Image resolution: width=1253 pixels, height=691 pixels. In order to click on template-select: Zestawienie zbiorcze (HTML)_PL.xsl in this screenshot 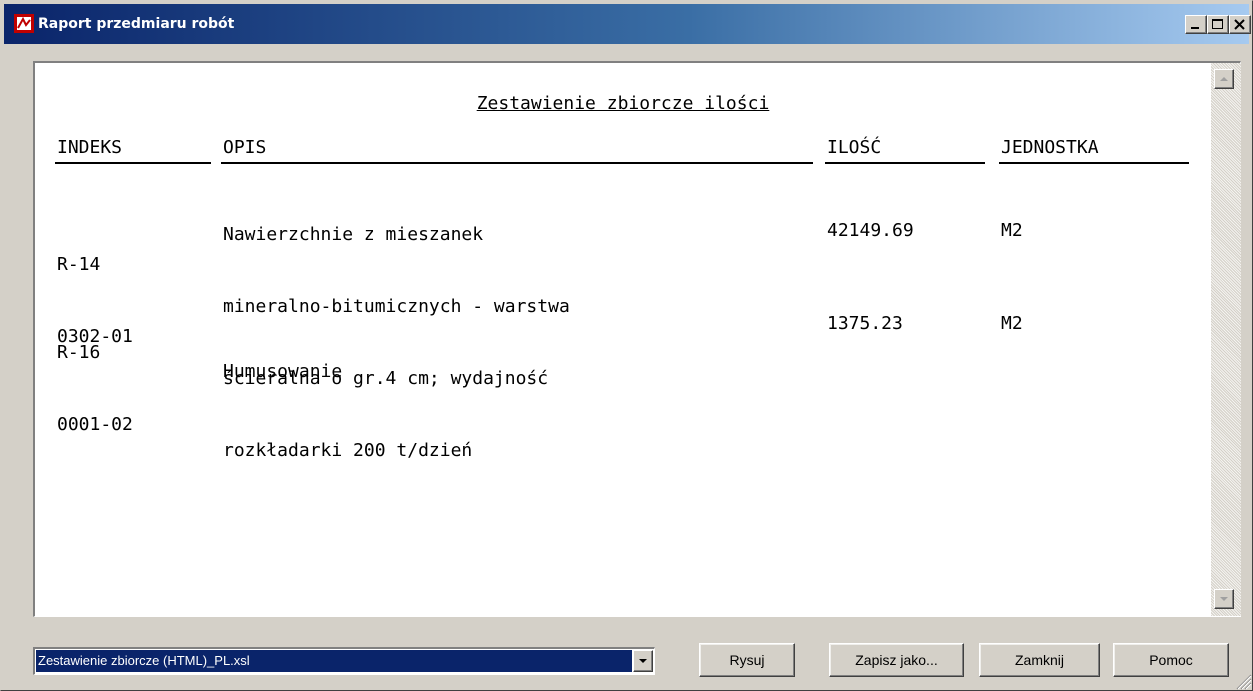, I will do `click(344, 661)`.